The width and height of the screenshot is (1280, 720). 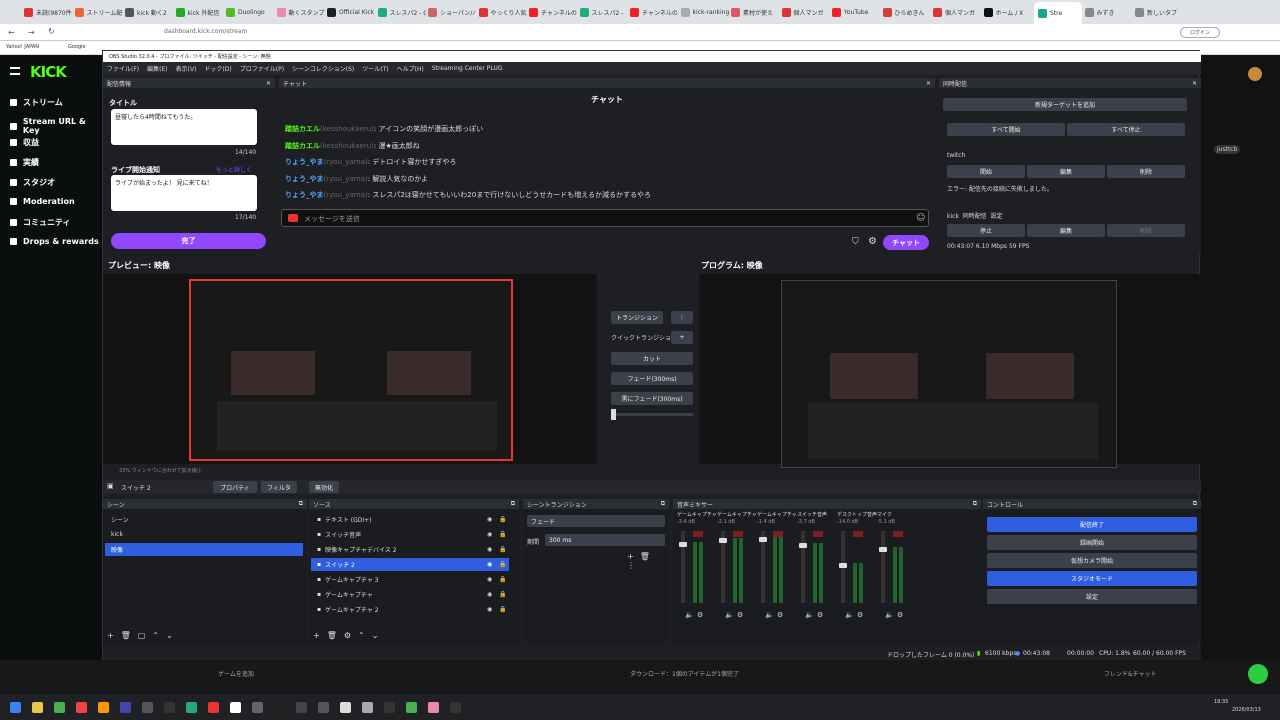 What do you see at coordinates (452, 12) in the screenshot?
I see `browser-tab: ショーパン/パ` at bounding box center [452, 12].